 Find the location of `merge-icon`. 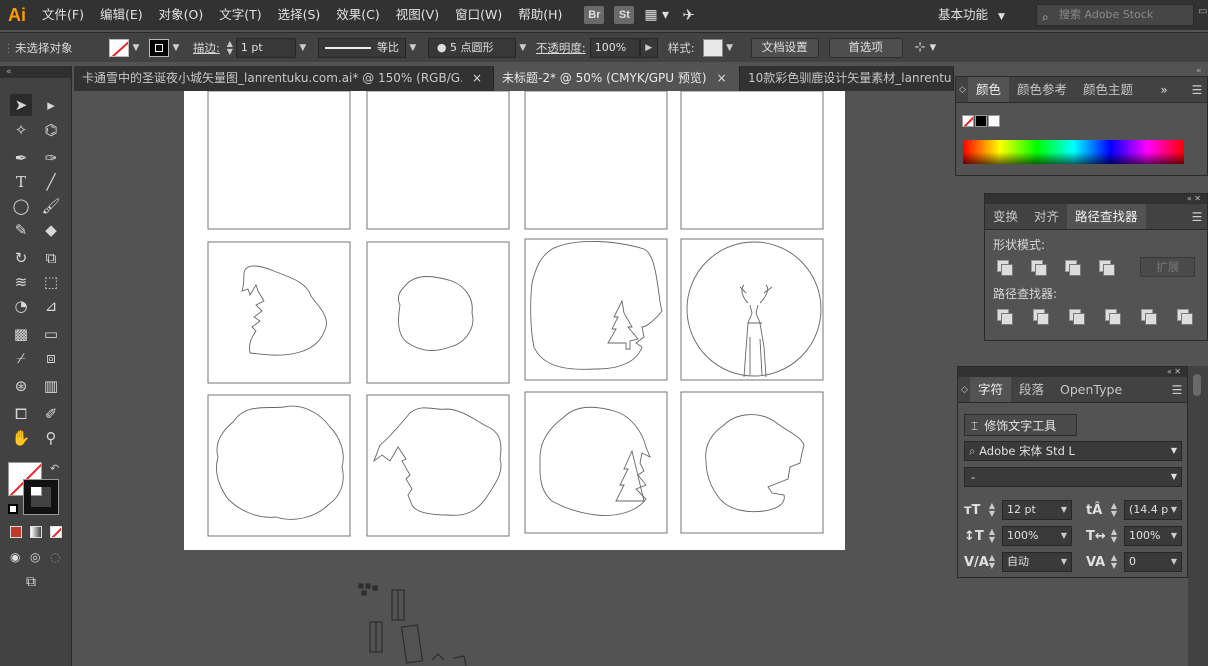

merge-icon is located at coordinates (1077, 317).